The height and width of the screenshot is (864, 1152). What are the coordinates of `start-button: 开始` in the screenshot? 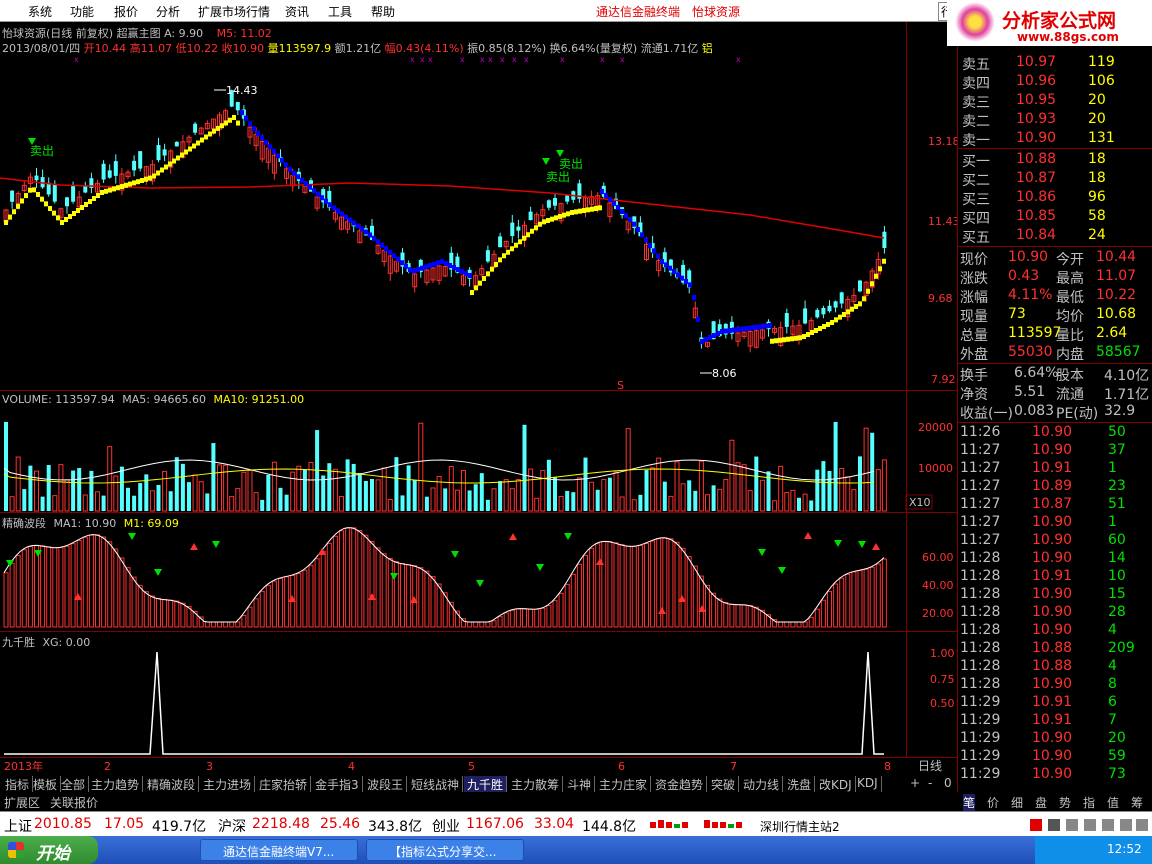 It's located at (49, 850).